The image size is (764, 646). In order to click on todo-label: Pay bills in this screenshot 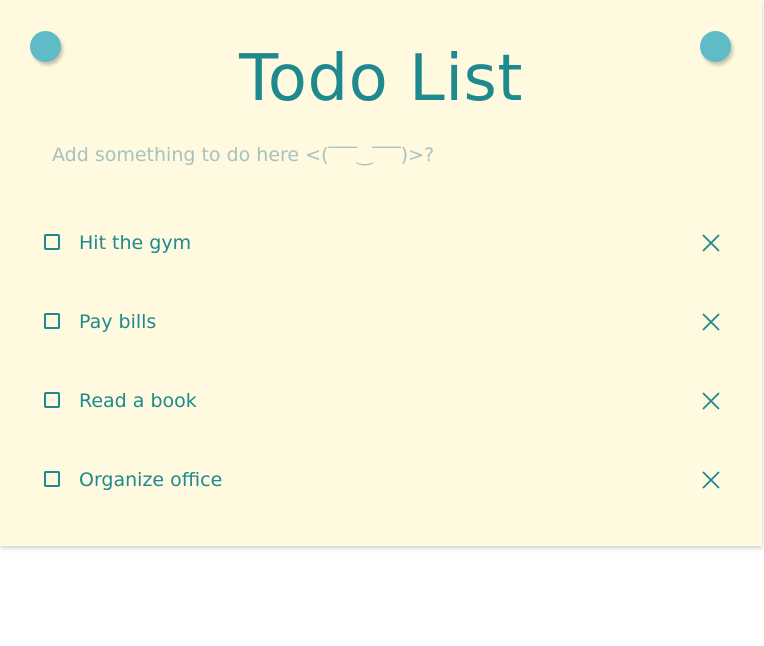, I will do `click(118, 322)`.